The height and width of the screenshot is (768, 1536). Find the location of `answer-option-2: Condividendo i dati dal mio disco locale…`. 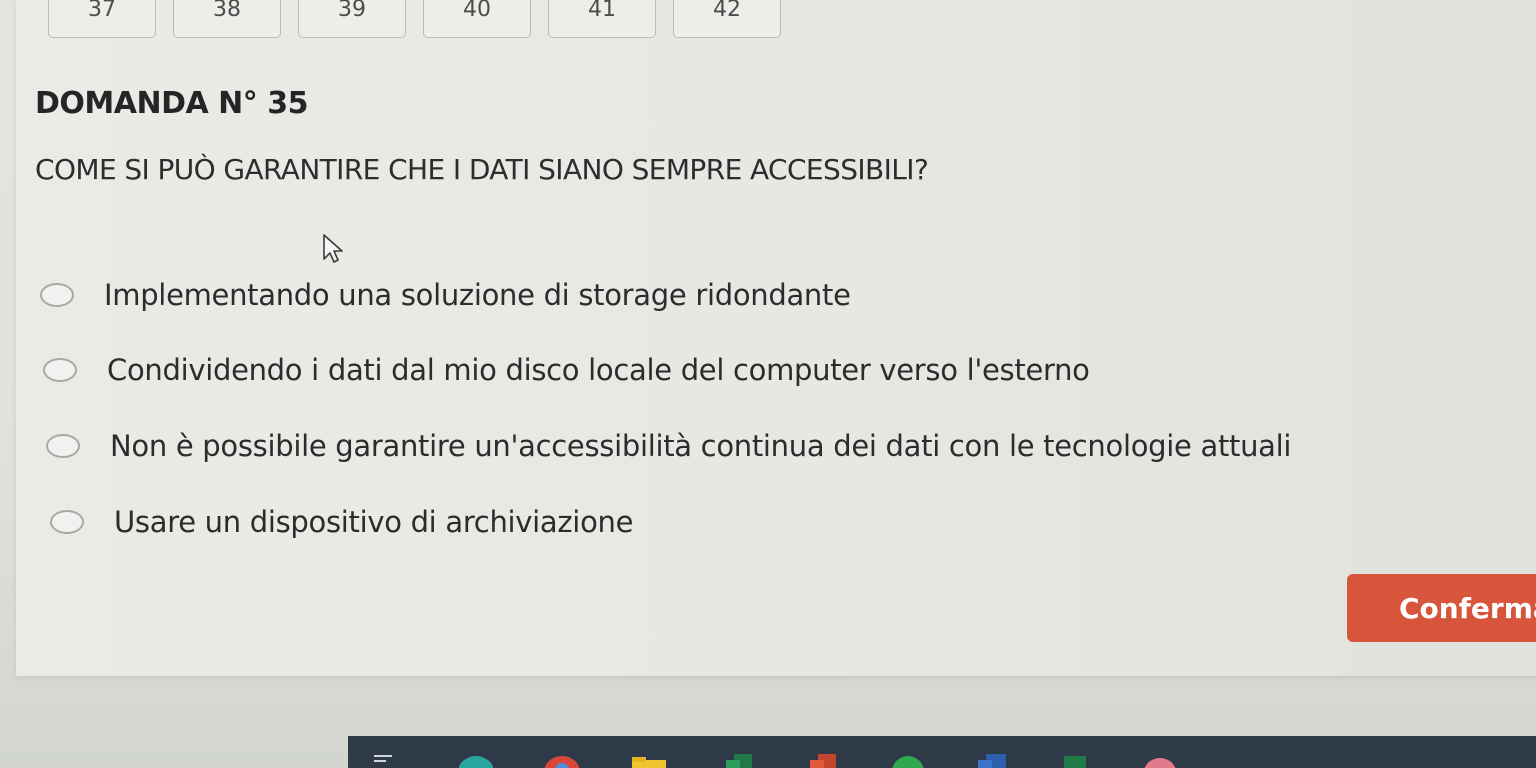

answer-option-2: Condividendo i dati dal mio disco locale… is located at coordinates (566, 370).